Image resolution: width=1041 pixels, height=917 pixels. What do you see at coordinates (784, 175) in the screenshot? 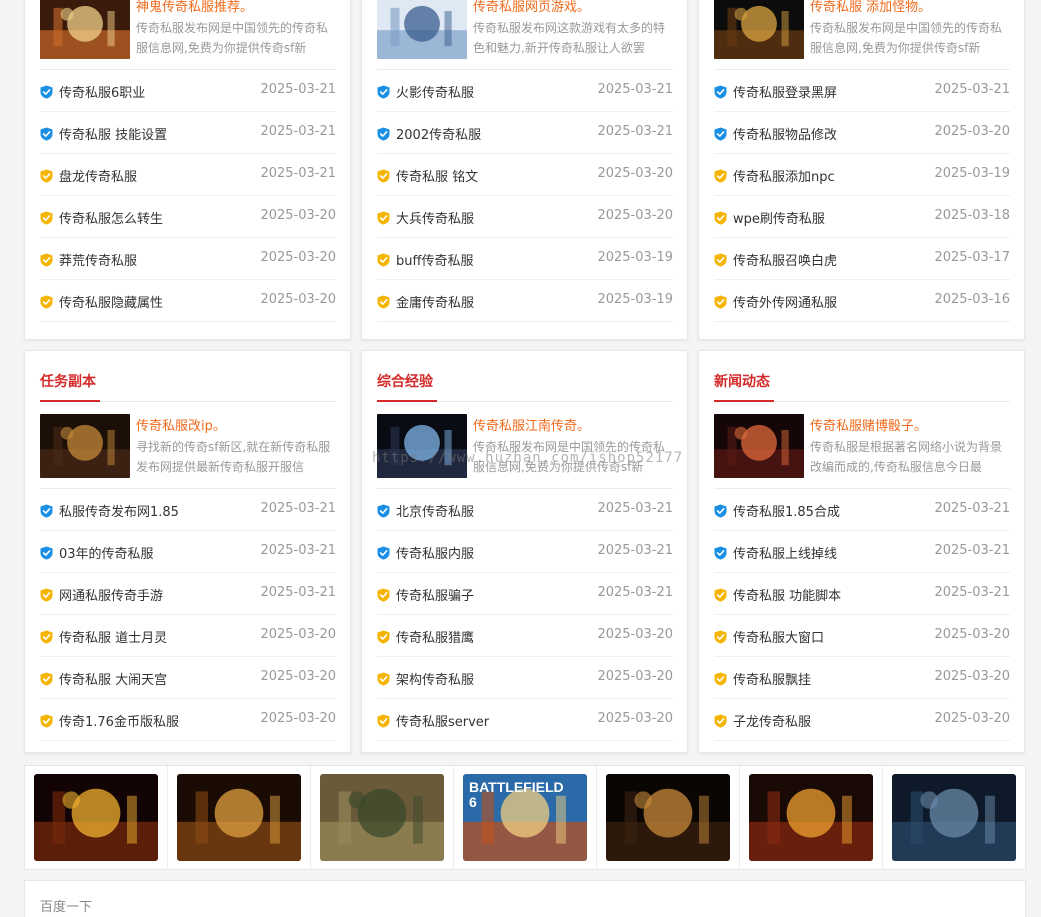
I see `article-title-link: 传奇私服添加npc` at bounding box center [784, 175].